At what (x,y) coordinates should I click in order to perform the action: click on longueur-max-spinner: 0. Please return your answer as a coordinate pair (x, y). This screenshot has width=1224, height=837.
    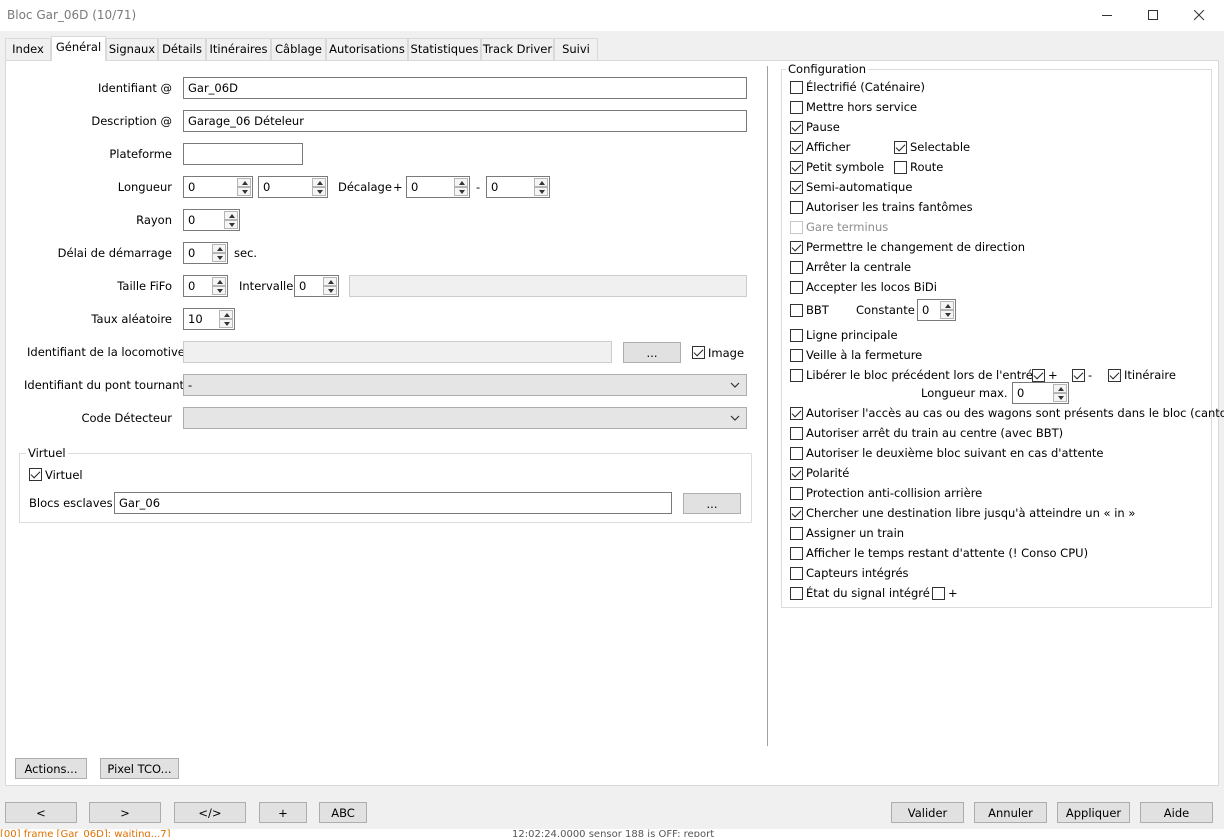
    Looking at the image, I should click on (1040, 393).